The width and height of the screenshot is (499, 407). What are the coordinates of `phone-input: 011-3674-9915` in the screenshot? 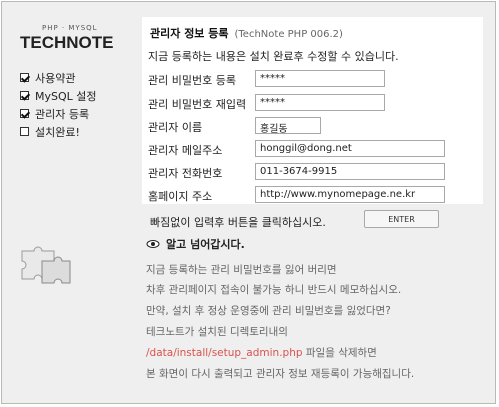 It's located at (350, 171).